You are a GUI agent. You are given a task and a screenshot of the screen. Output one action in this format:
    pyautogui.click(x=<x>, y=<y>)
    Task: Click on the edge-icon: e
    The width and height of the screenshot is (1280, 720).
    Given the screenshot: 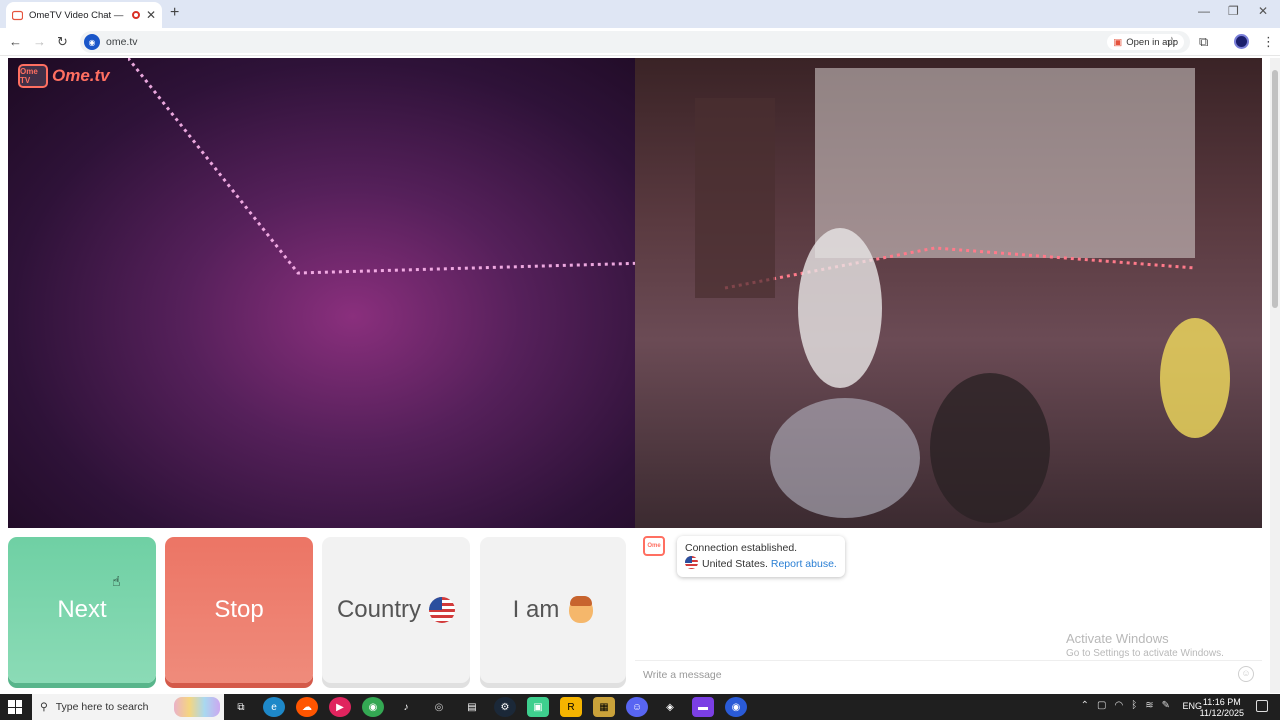 What is the action you would take?
    pyautogui.click(x=274, y=707)
    